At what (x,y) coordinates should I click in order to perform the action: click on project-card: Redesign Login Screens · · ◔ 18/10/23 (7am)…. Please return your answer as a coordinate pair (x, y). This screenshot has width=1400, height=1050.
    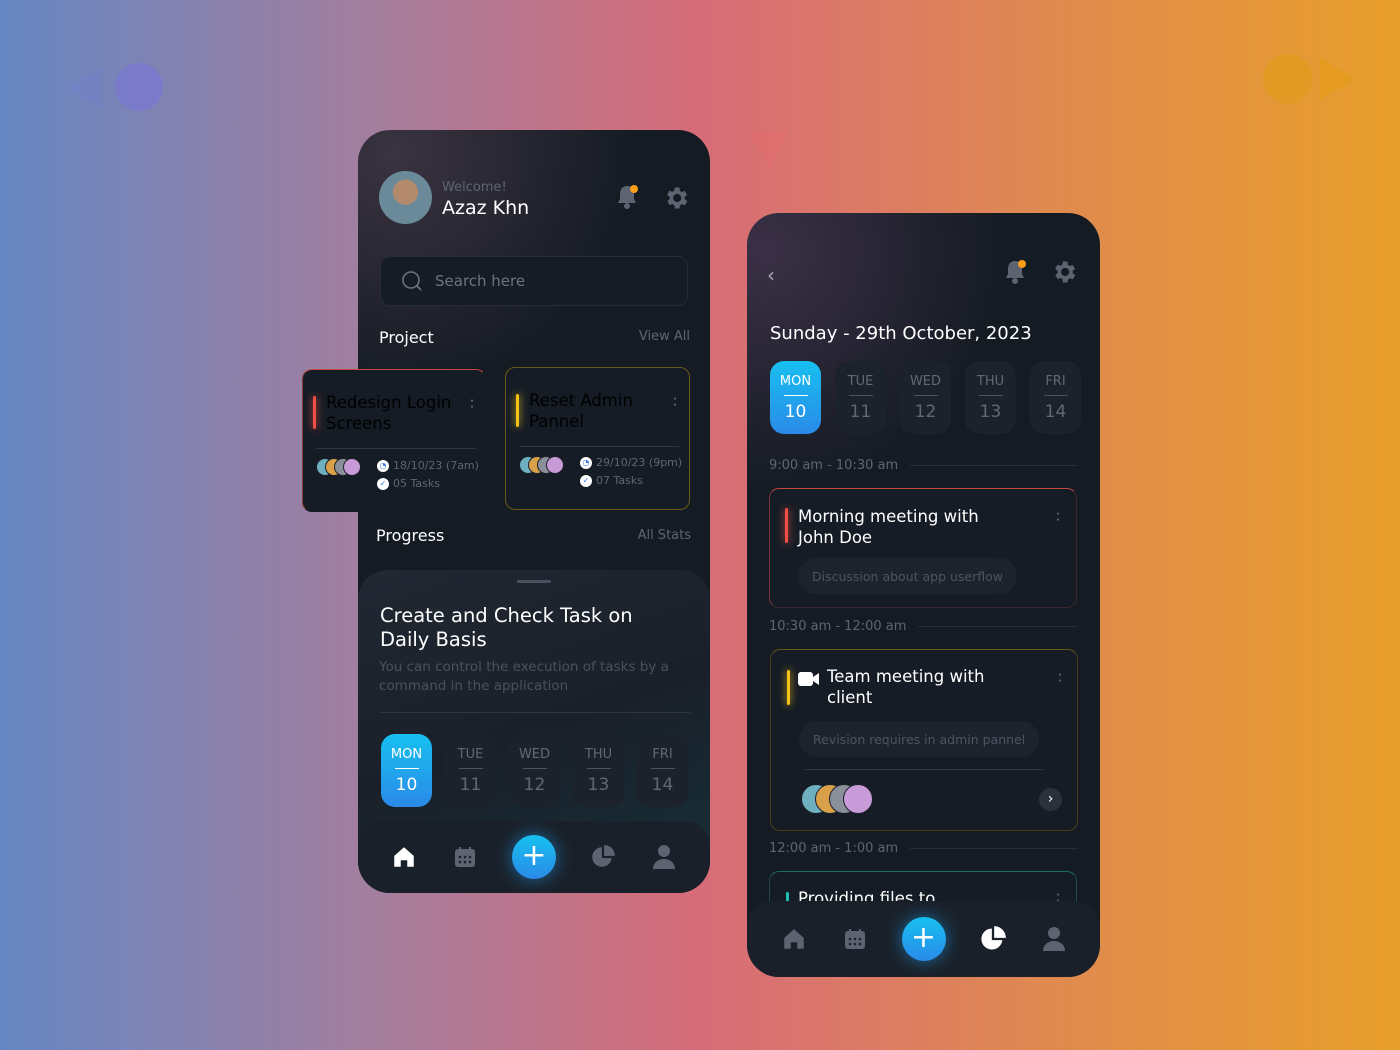
    Looking at the image, I should click on (394, 440).